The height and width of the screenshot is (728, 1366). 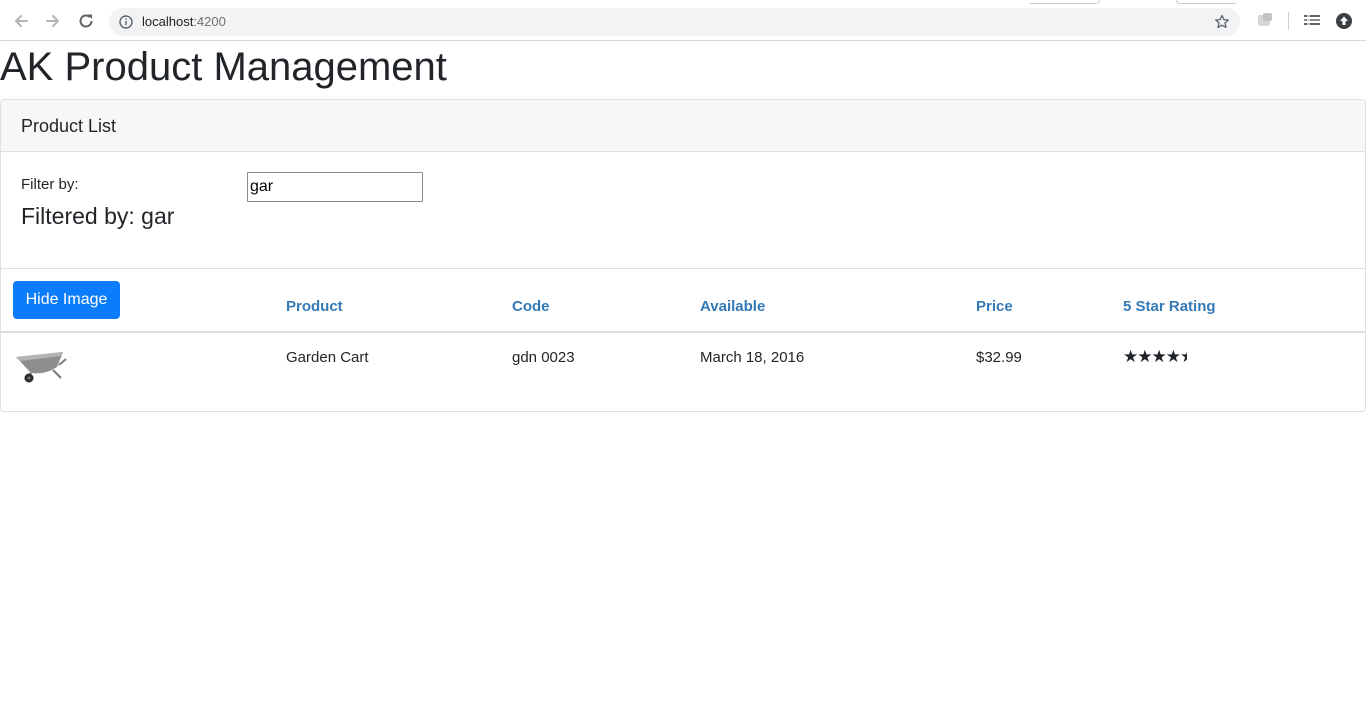 I want to click on column-header-code: Code, so click(x=531, y=306).